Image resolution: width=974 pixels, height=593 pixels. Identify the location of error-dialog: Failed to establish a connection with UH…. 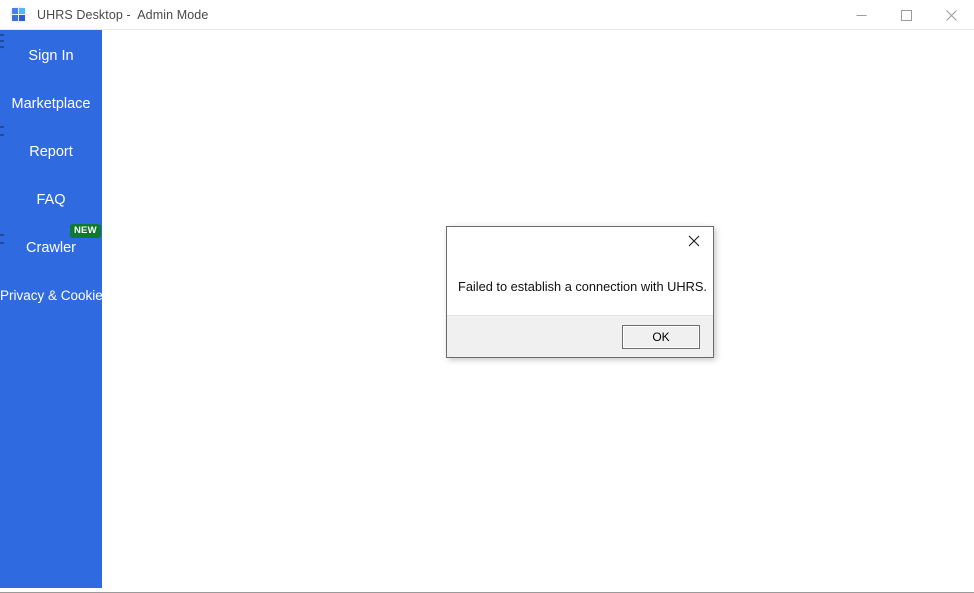
(580, 292).